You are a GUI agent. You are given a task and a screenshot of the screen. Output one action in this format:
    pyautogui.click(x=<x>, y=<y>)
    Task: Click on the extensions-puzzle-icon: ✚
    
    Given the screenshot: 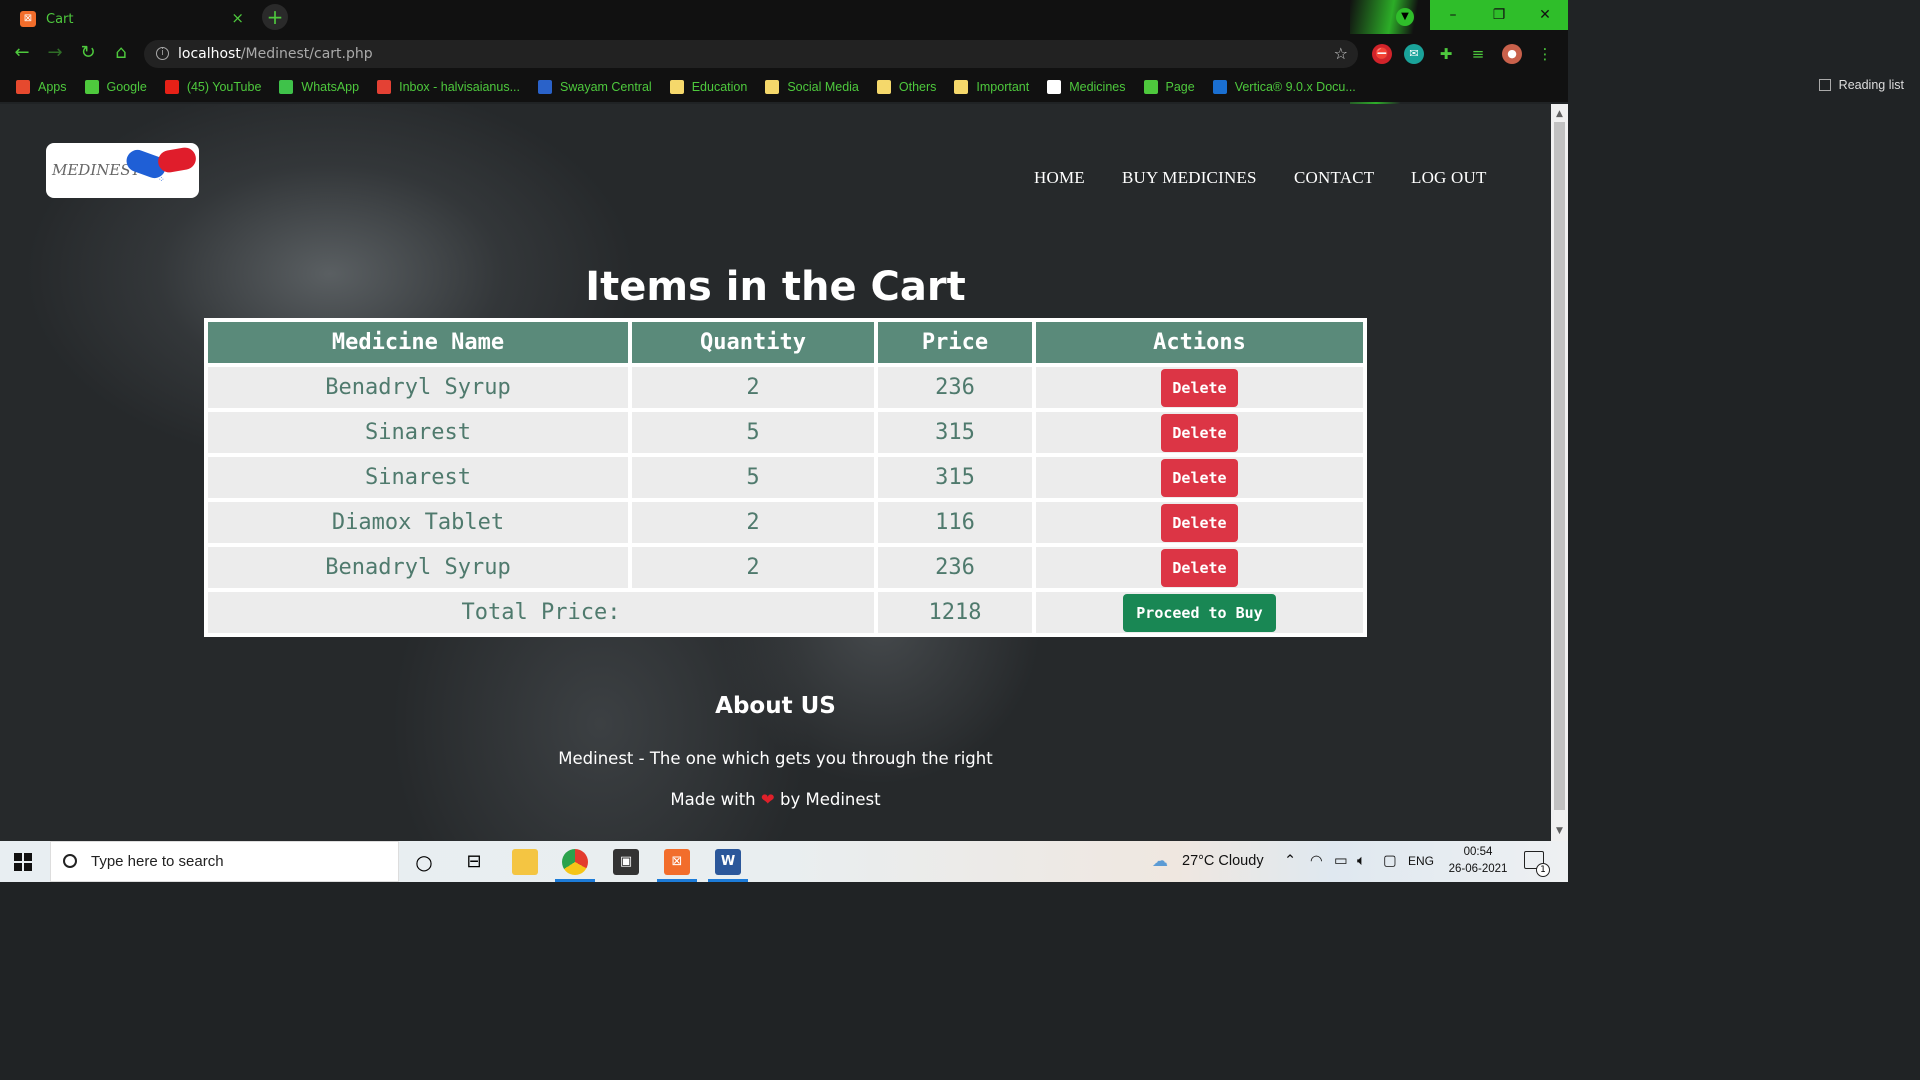 What is the action you would take?
    pyautogui.click(x=1446, y=54)
    